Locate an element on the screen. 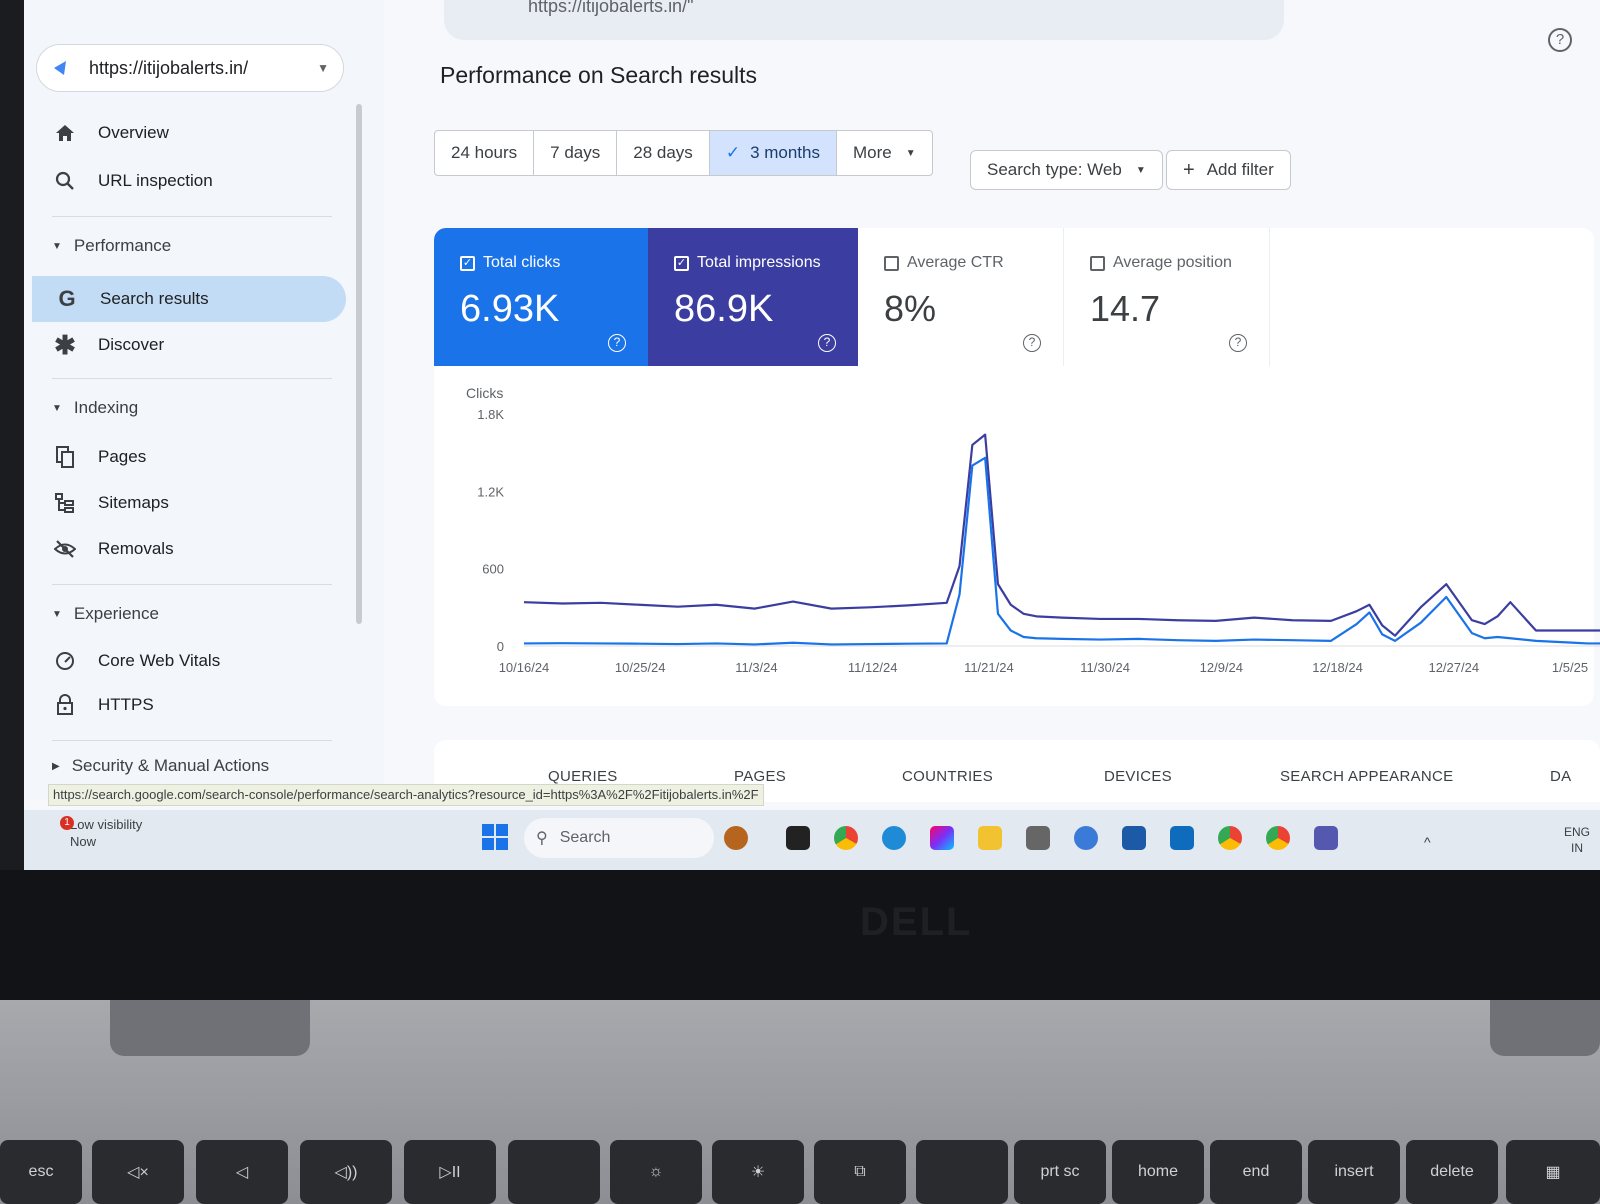  metric-total-impressions: ✓ Total impressions 86.9K ? is located at coordinates (753, 297).